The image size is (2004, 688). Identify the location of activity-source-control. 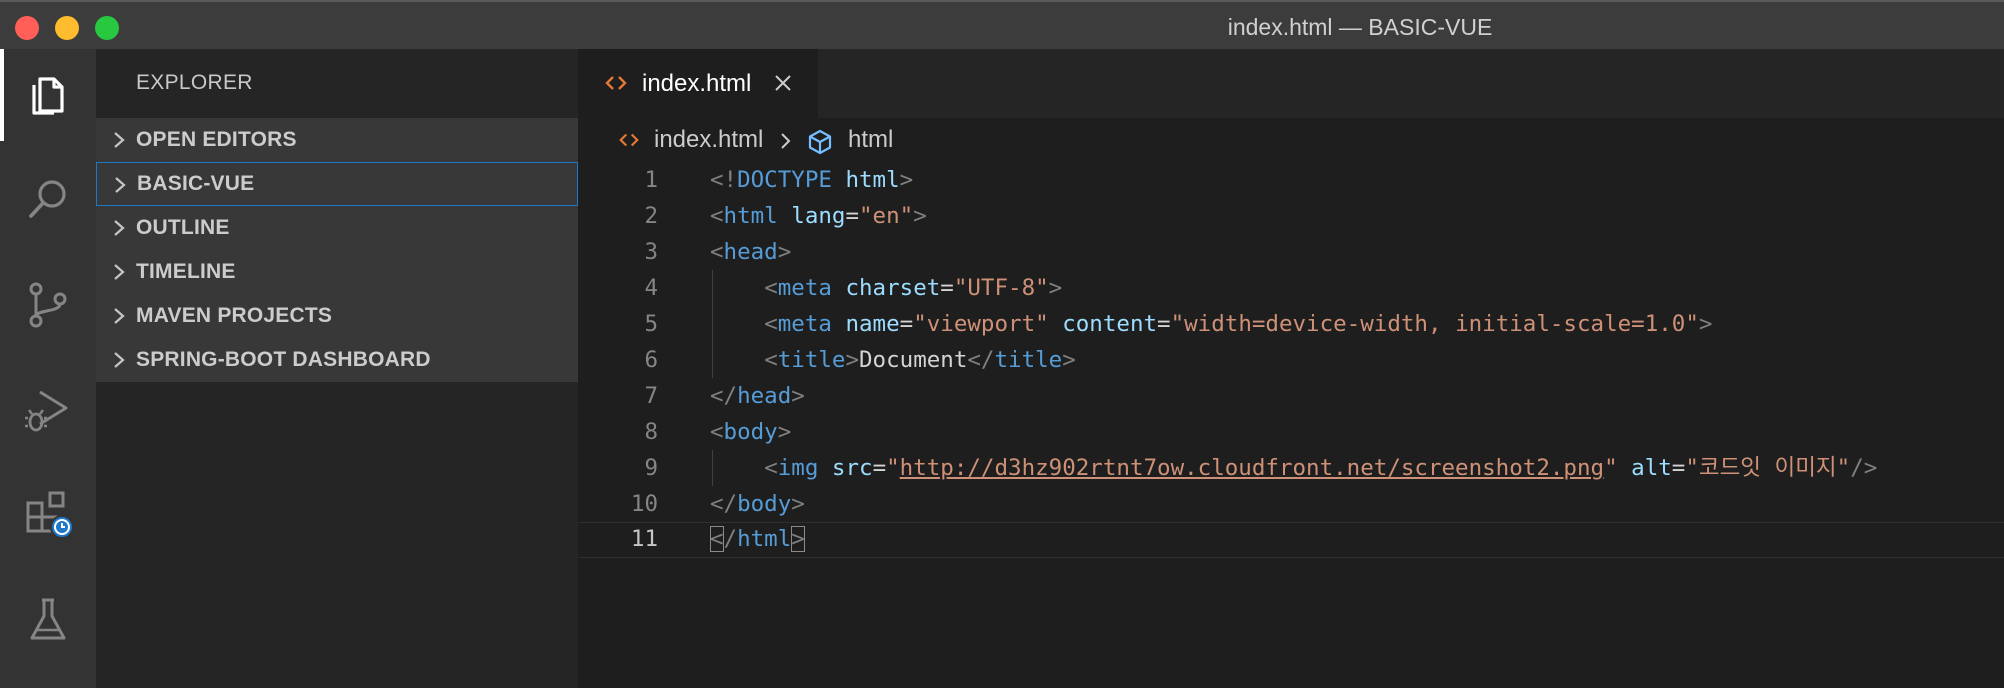
(48, 305).